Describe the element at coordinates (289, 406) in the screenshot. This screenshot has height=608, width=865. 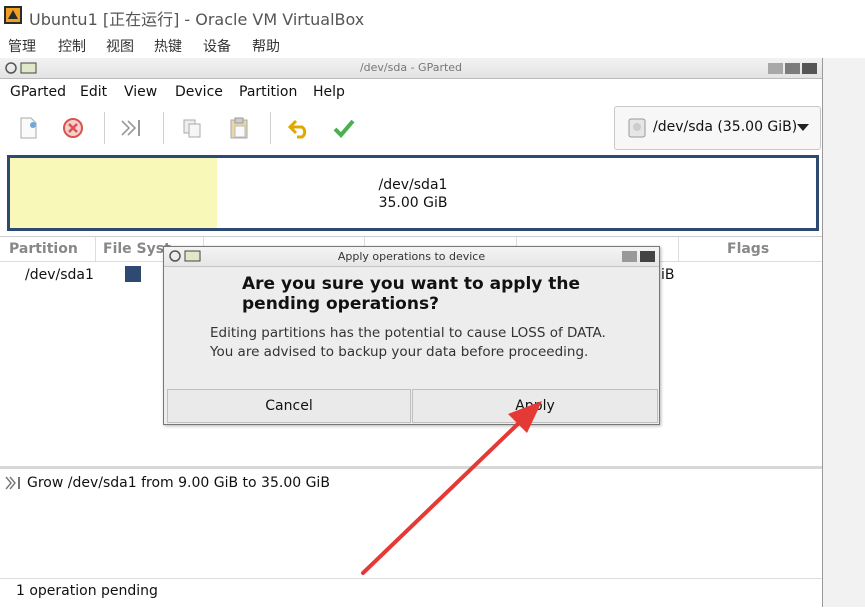
I see `cancel-button: Cancel` at that location.